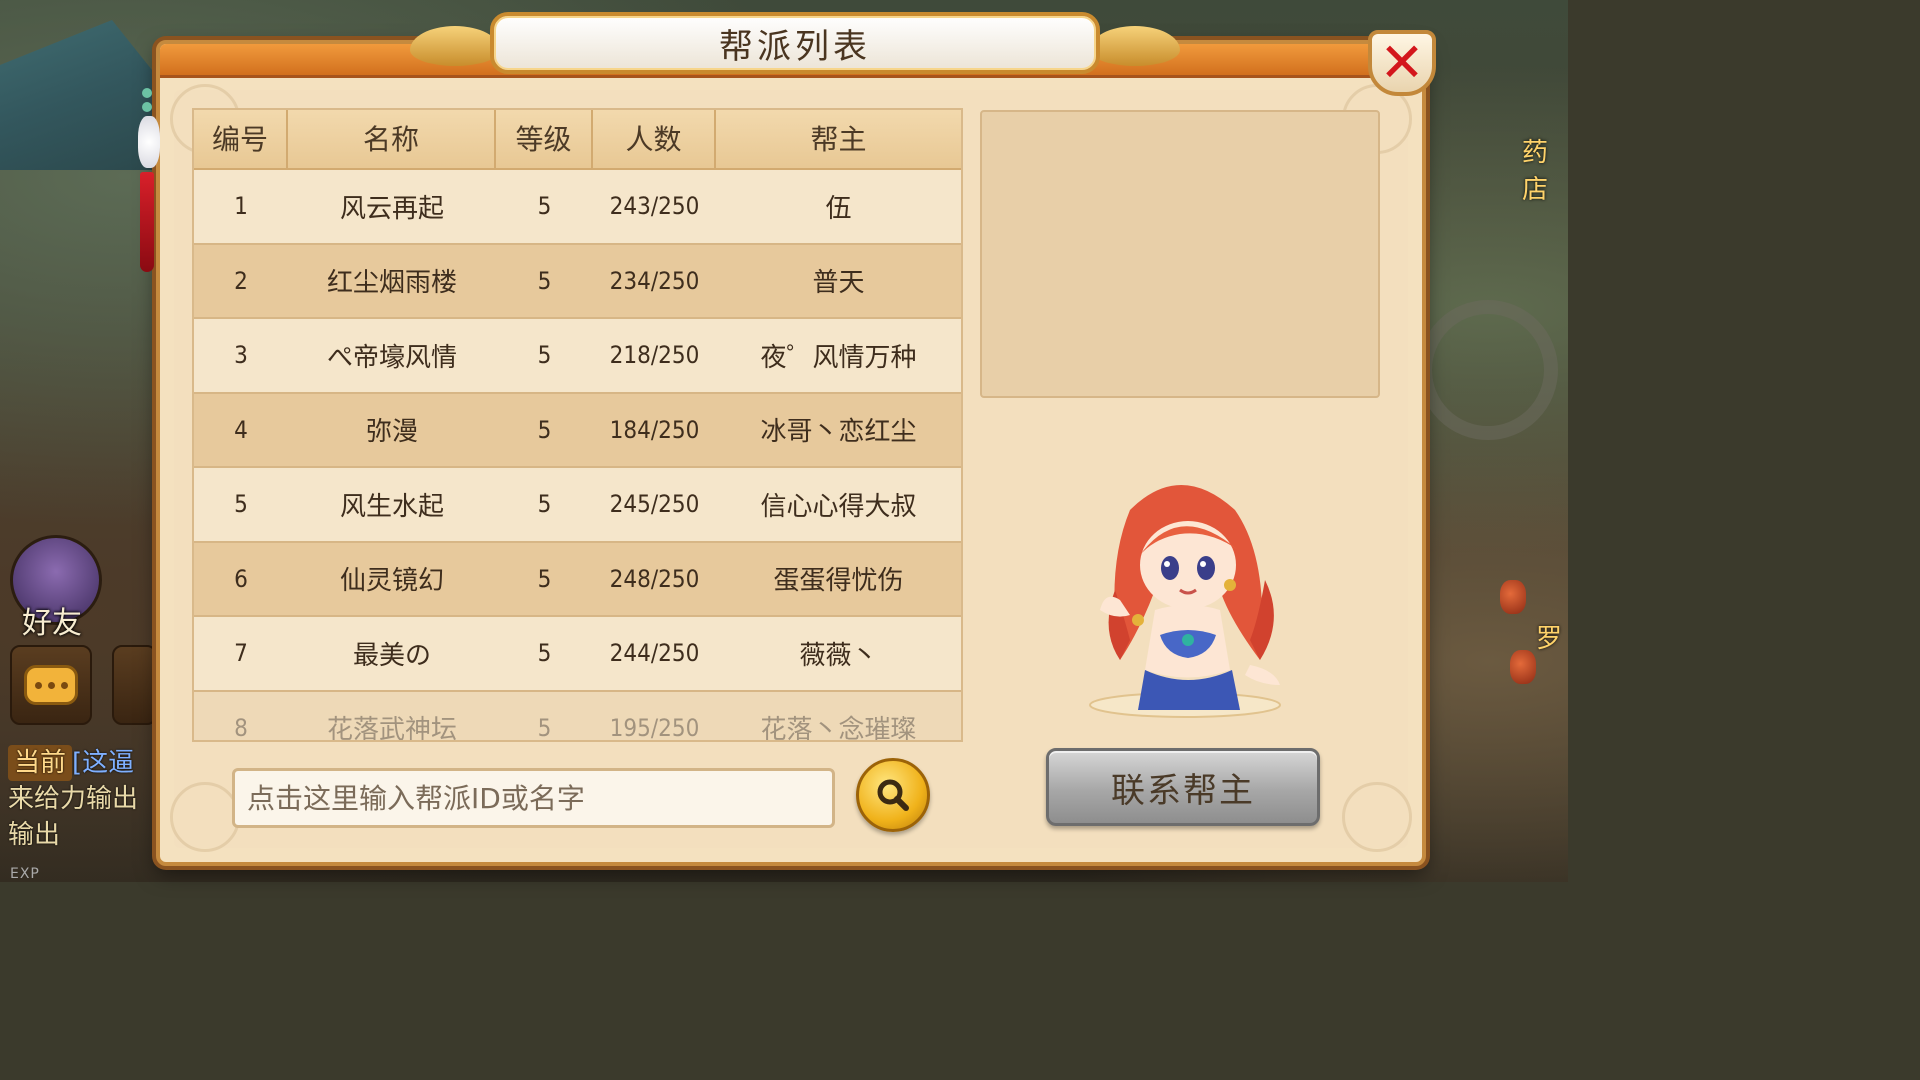  Describe the element at coordinates (654, 280) in the screenshot. I see `cell-members: 234/250` at that location.